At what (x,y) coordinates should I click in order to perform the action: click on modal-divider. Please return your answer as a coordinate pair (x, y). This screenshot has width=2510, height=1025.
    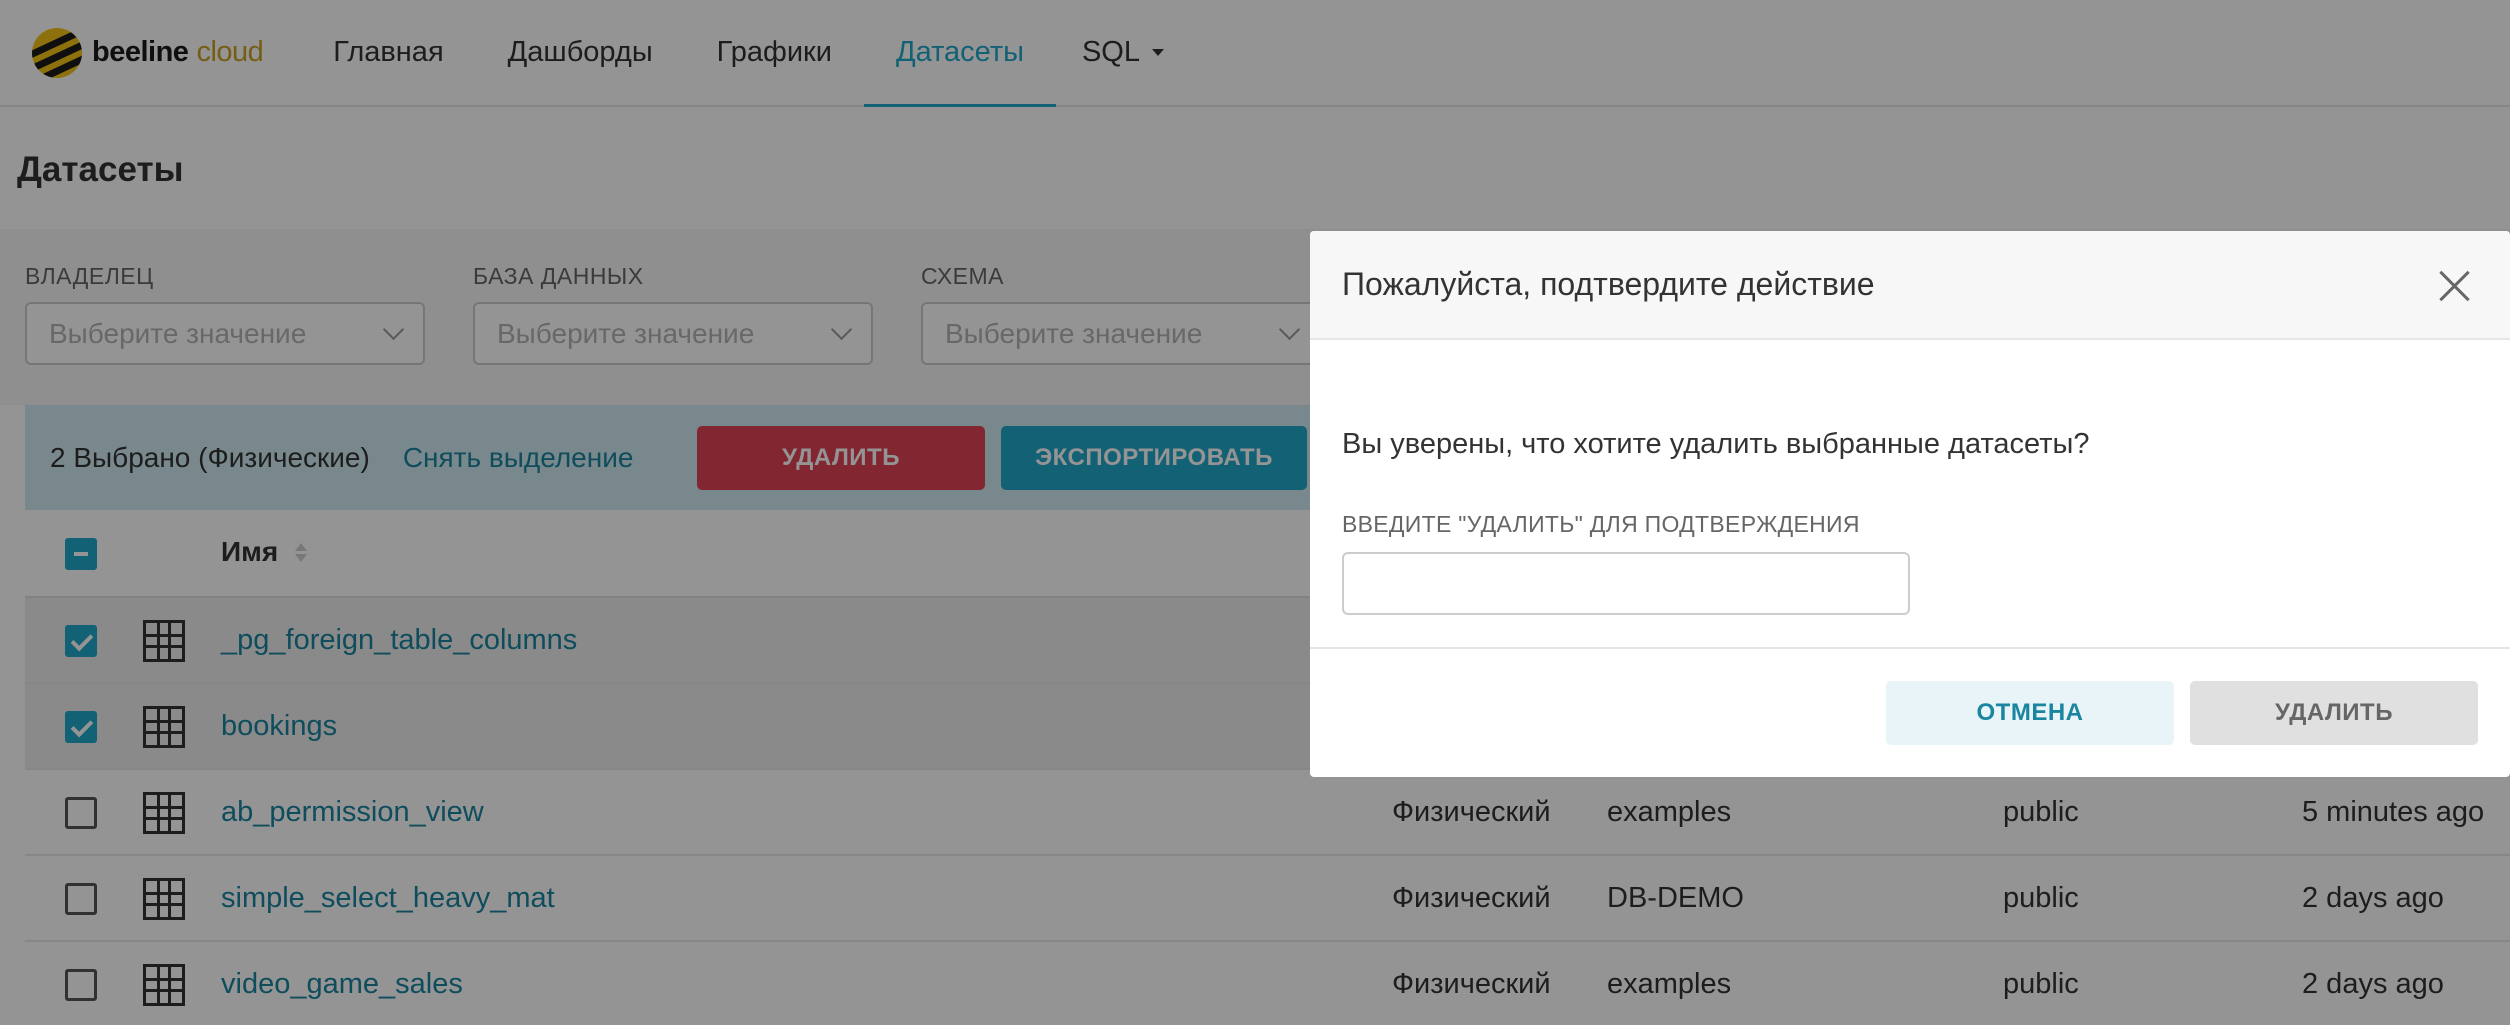
    Looking at the image, I should click on (1910, 648).